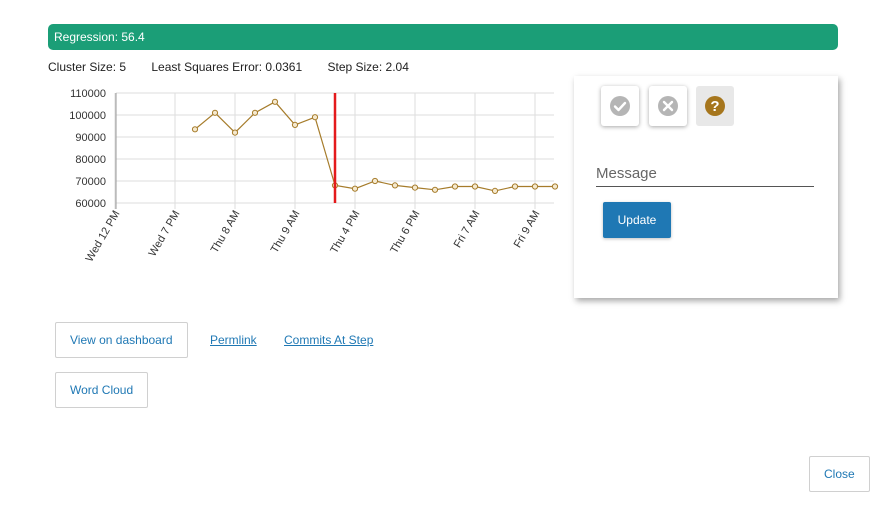 The height and width of the screenshot is (505, 886). Describe the element at coordinates (90, 160) in the screenshot. I see `y-tick-label: 80000` at that location.